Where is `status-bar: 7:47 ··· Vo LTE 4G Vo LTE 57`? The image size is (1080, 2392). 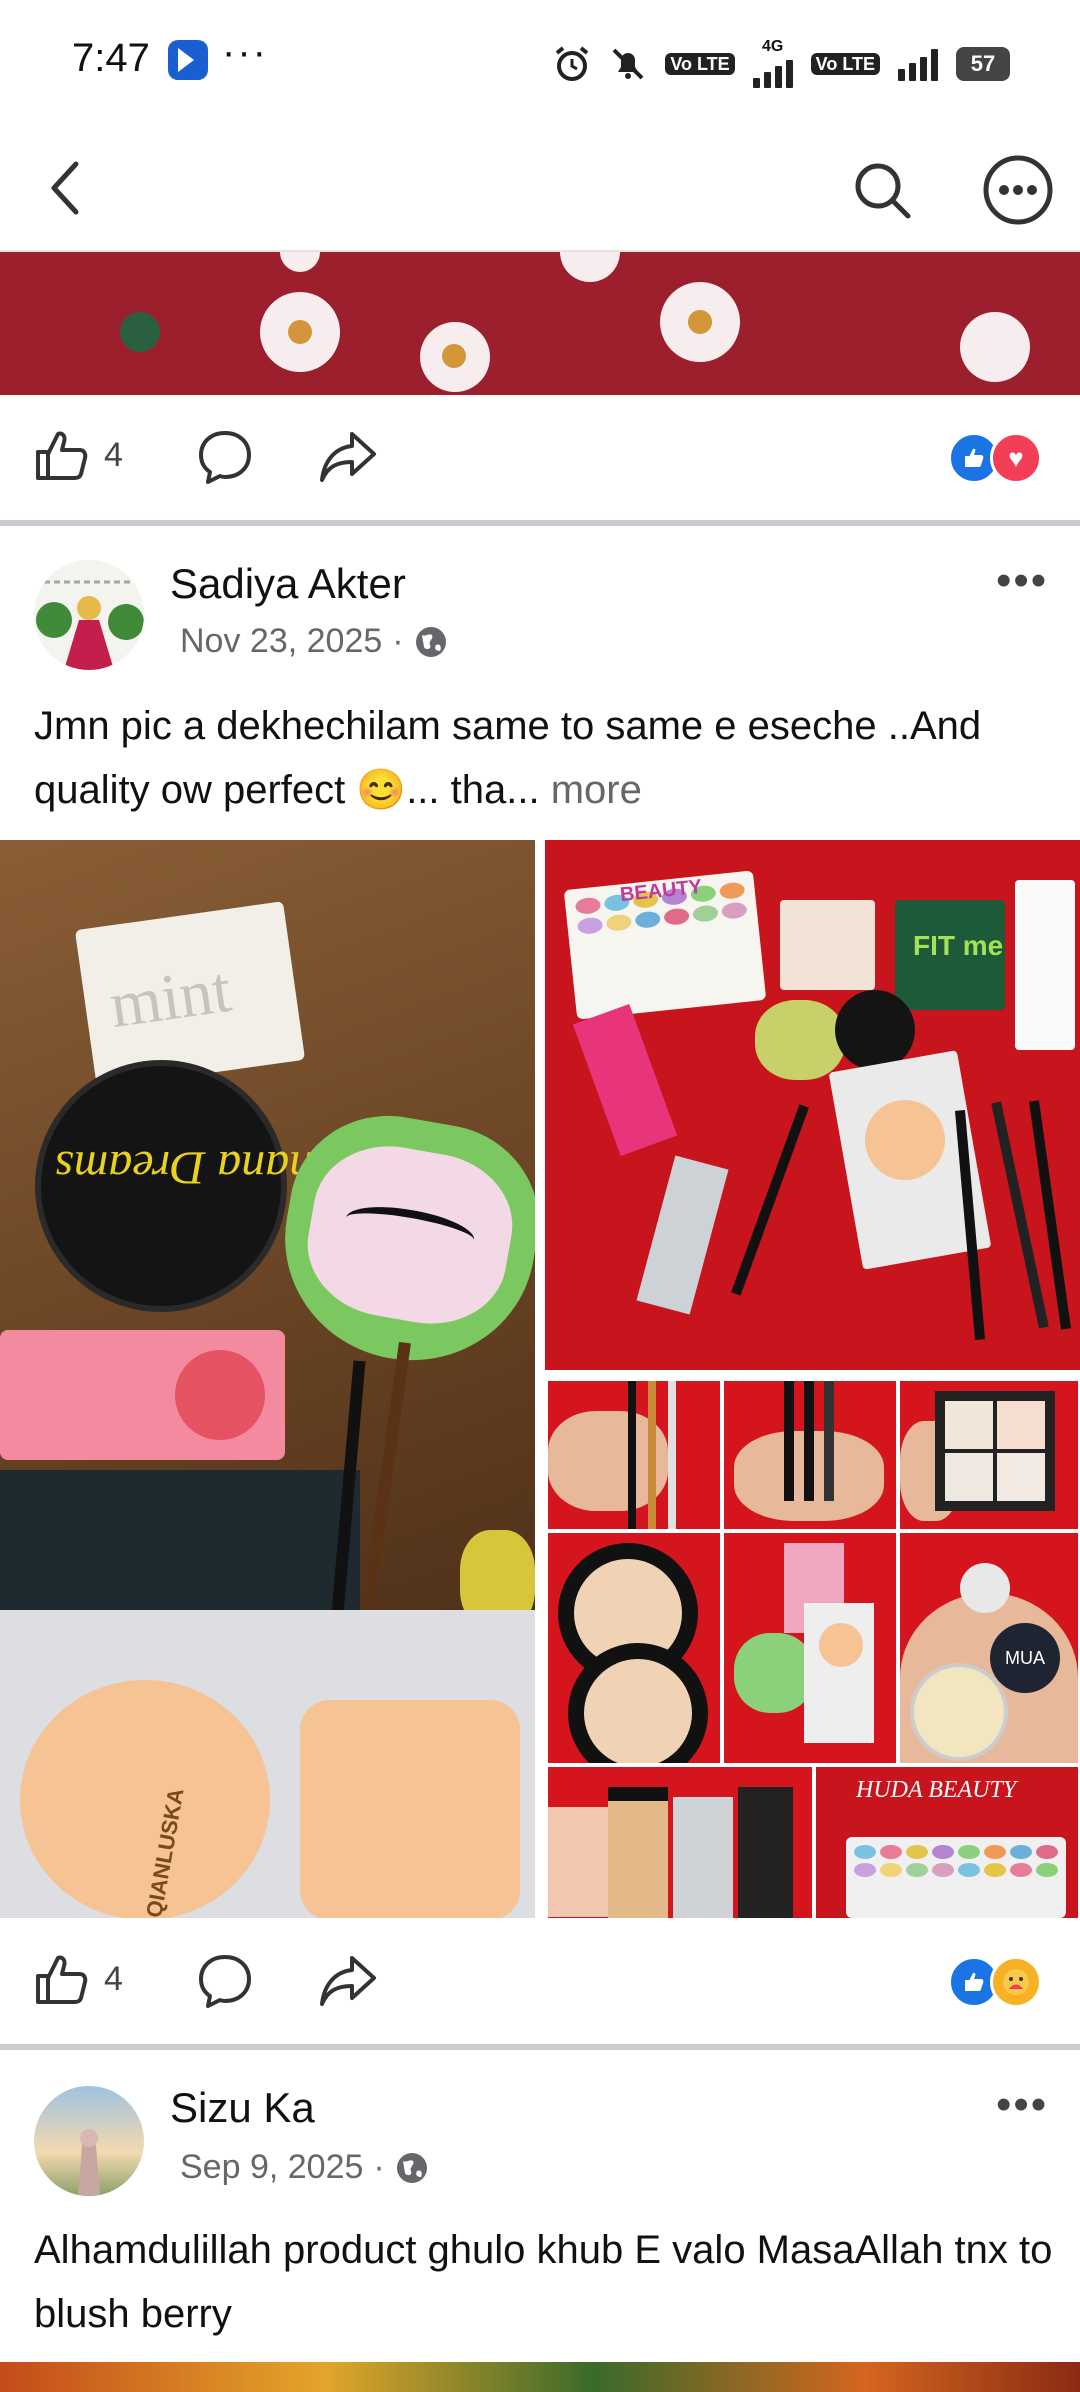
status-bar: 7:47 ··· Vo LTE 4G Vo LTE 57 is located at coordinates (540, 62).